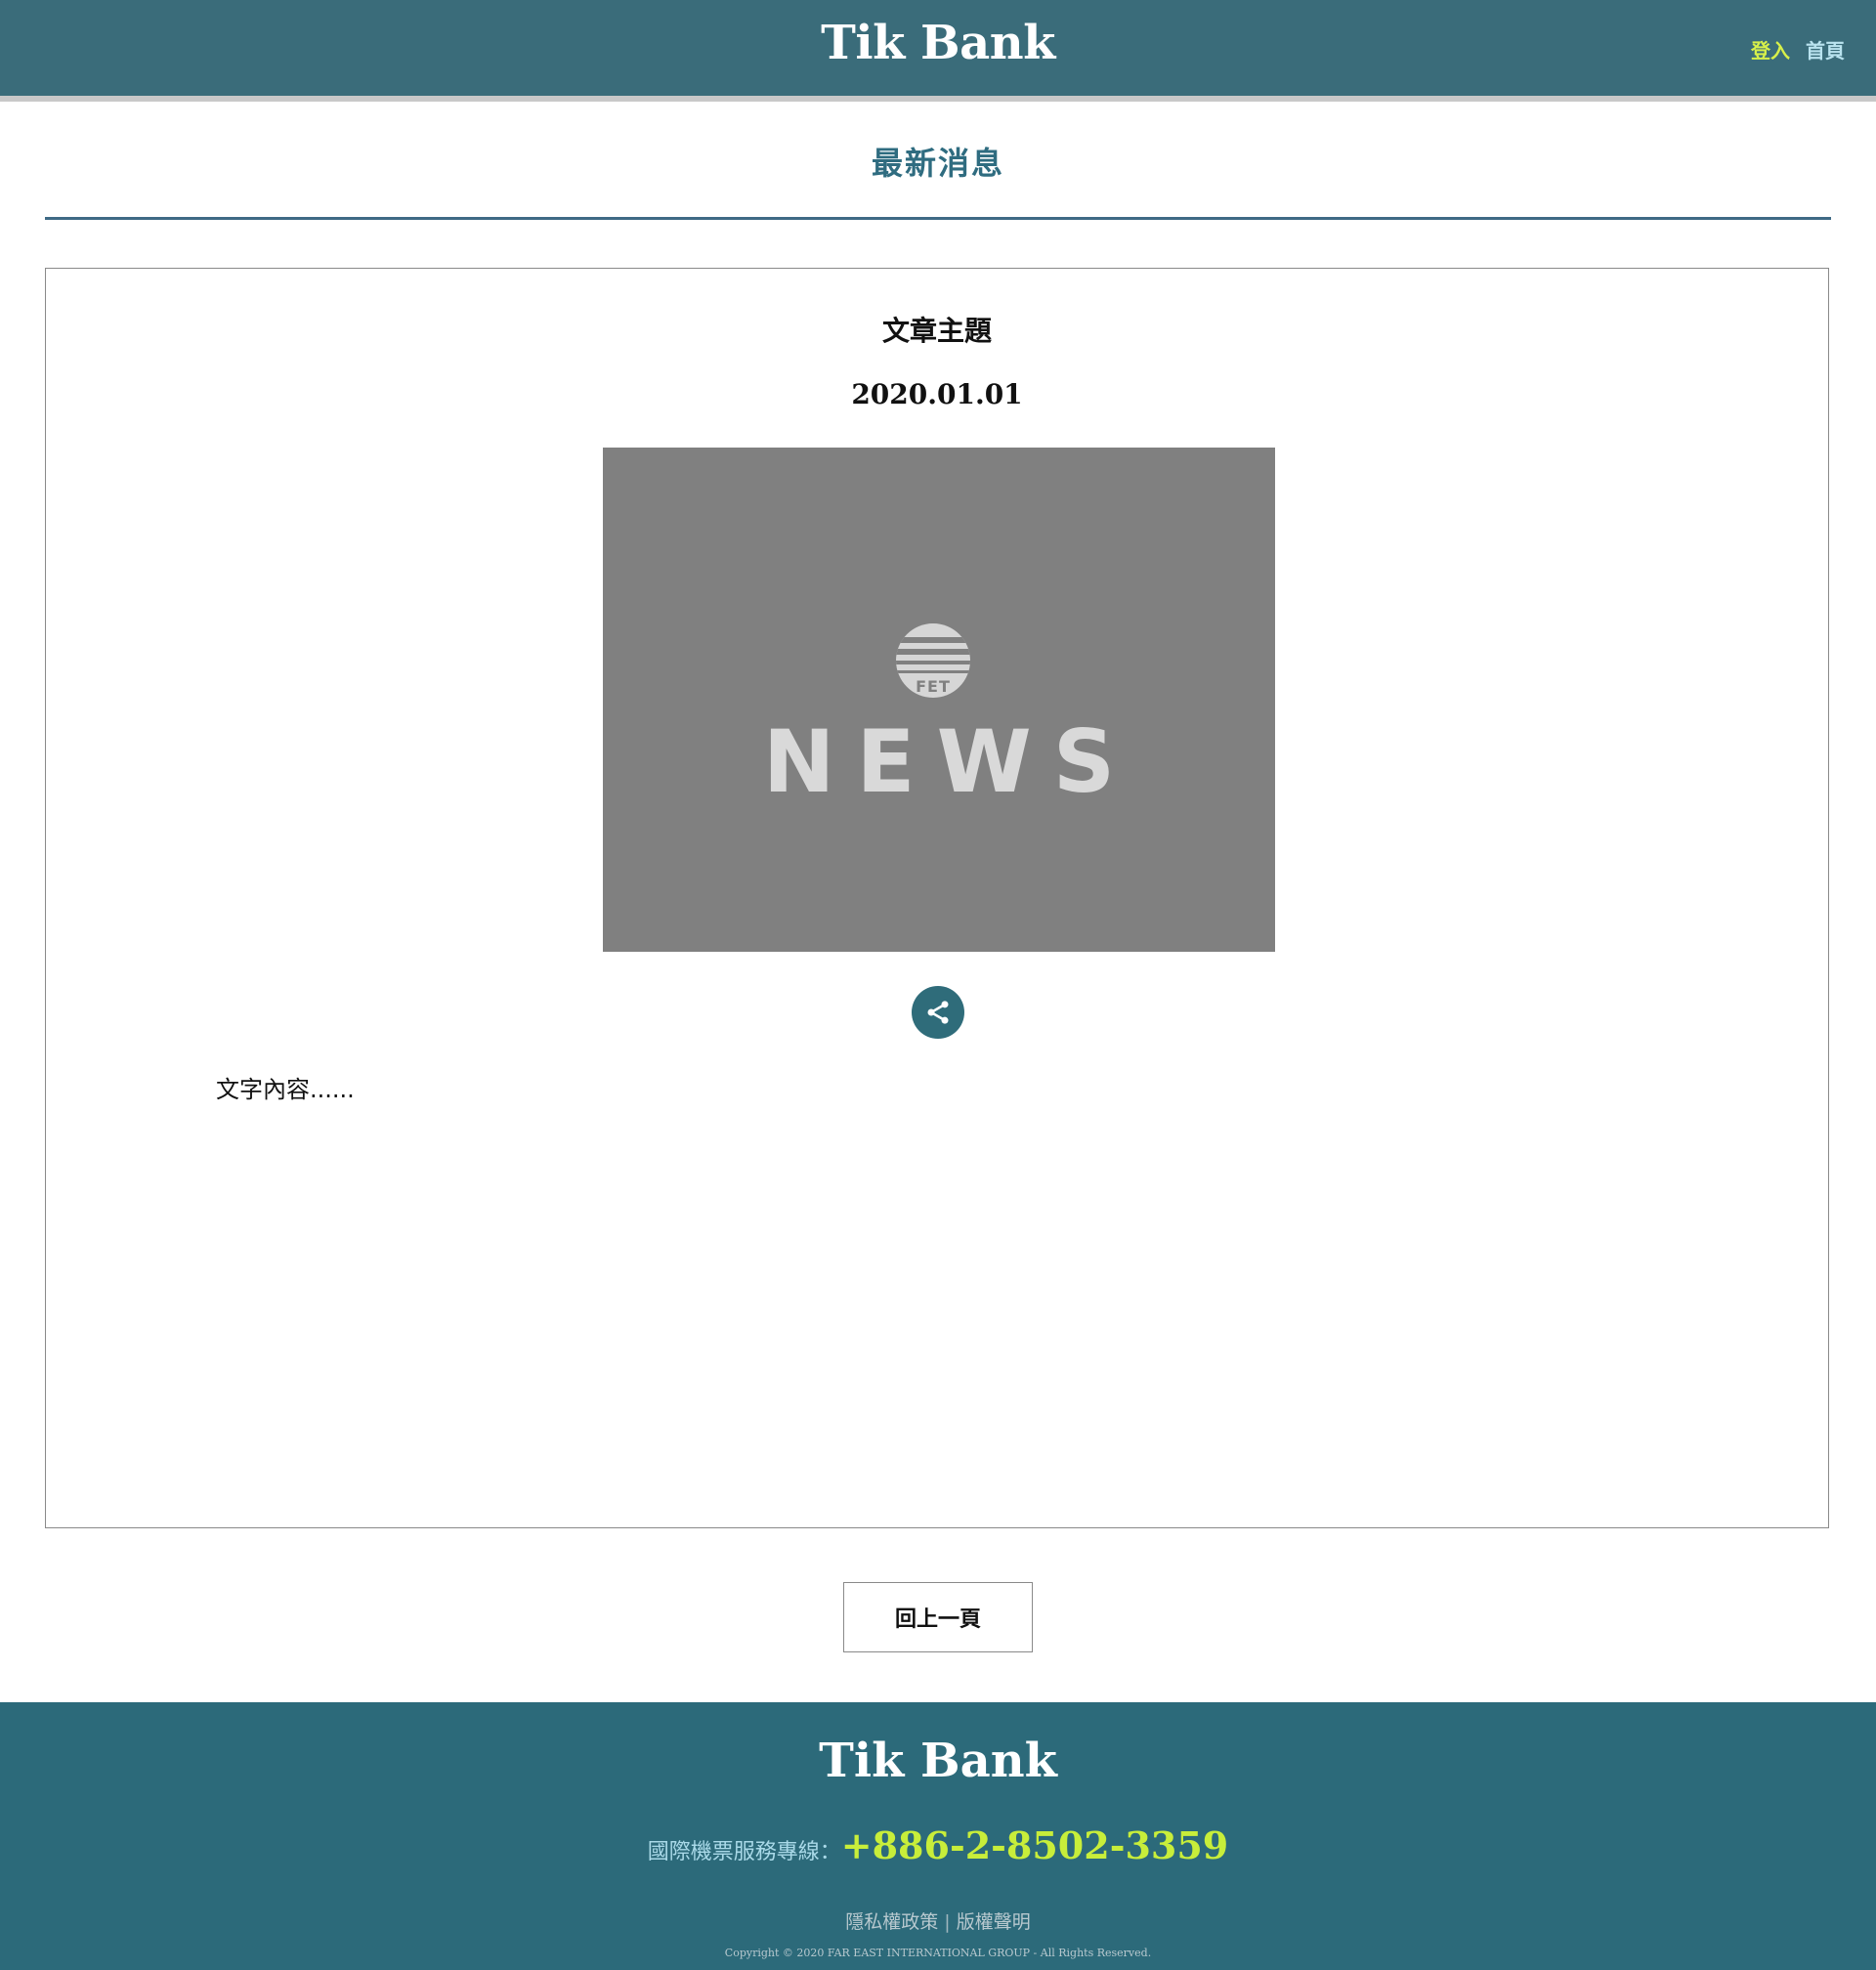 This screenshot has height=1970, width=1876. I want to click on copyright-notice-link: 版權聲明, so click(994, 1922).